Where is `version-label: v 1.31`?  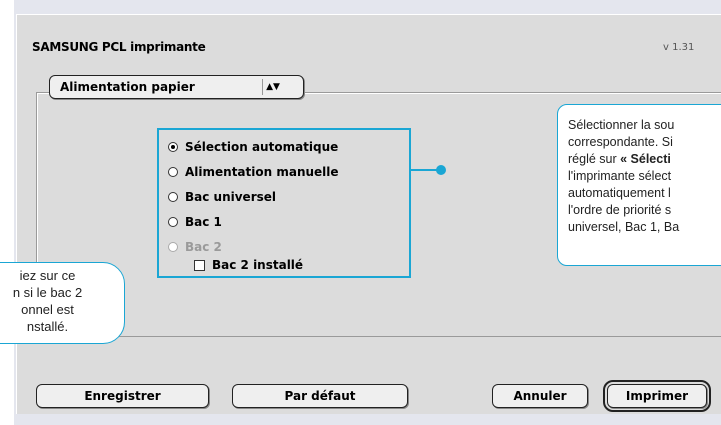 version-label: v 1.31 is located at coordinates (679, 47).